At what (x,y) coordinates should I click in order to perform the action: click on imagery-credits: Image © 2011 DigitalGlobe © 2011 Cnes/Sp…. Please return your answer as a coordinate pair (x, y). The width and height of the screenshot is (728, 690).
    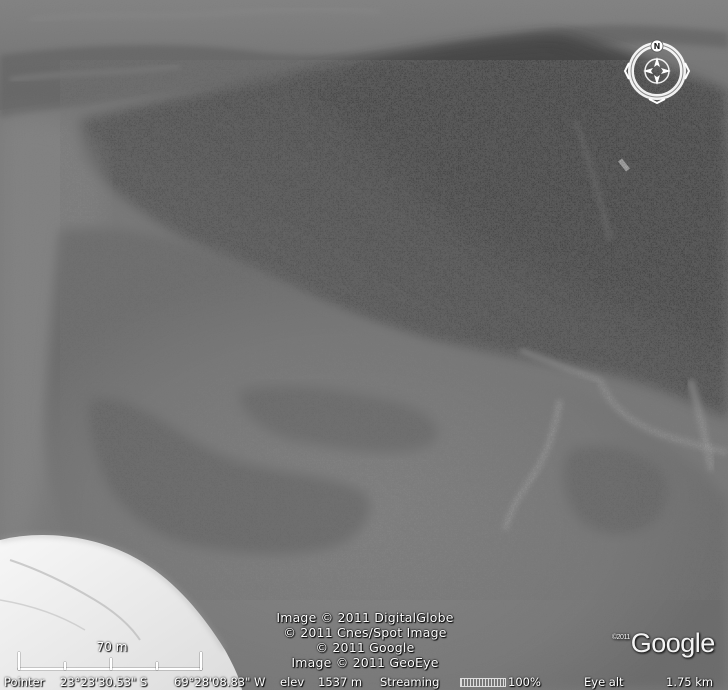
    Looking at the image, I should click on (365, 640).